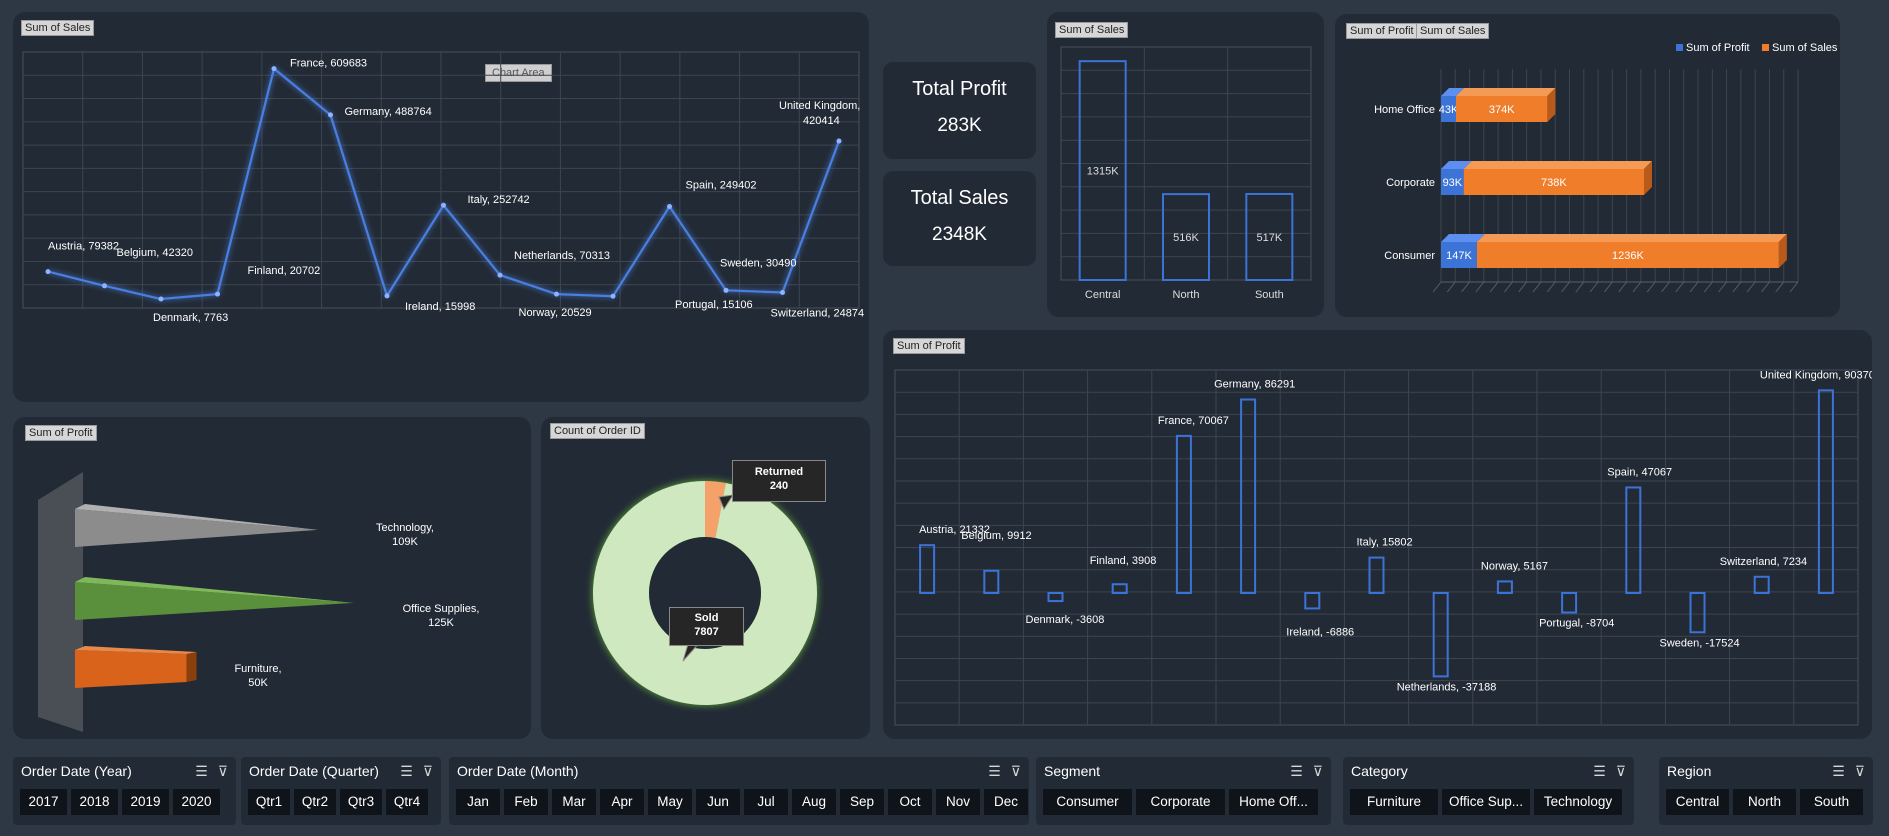 The image size is (1889, 836). What do you see at coordinates (1087, 802) in the screenshot?
I see `slicer-item: Consumer` at bounding box center [1087, 802].